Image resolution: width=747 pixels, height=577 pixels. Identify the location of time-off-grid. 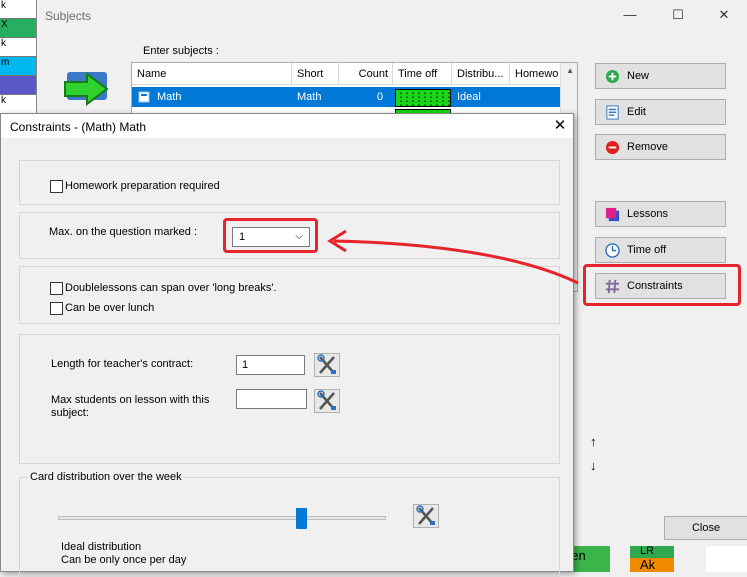
(423, 98).